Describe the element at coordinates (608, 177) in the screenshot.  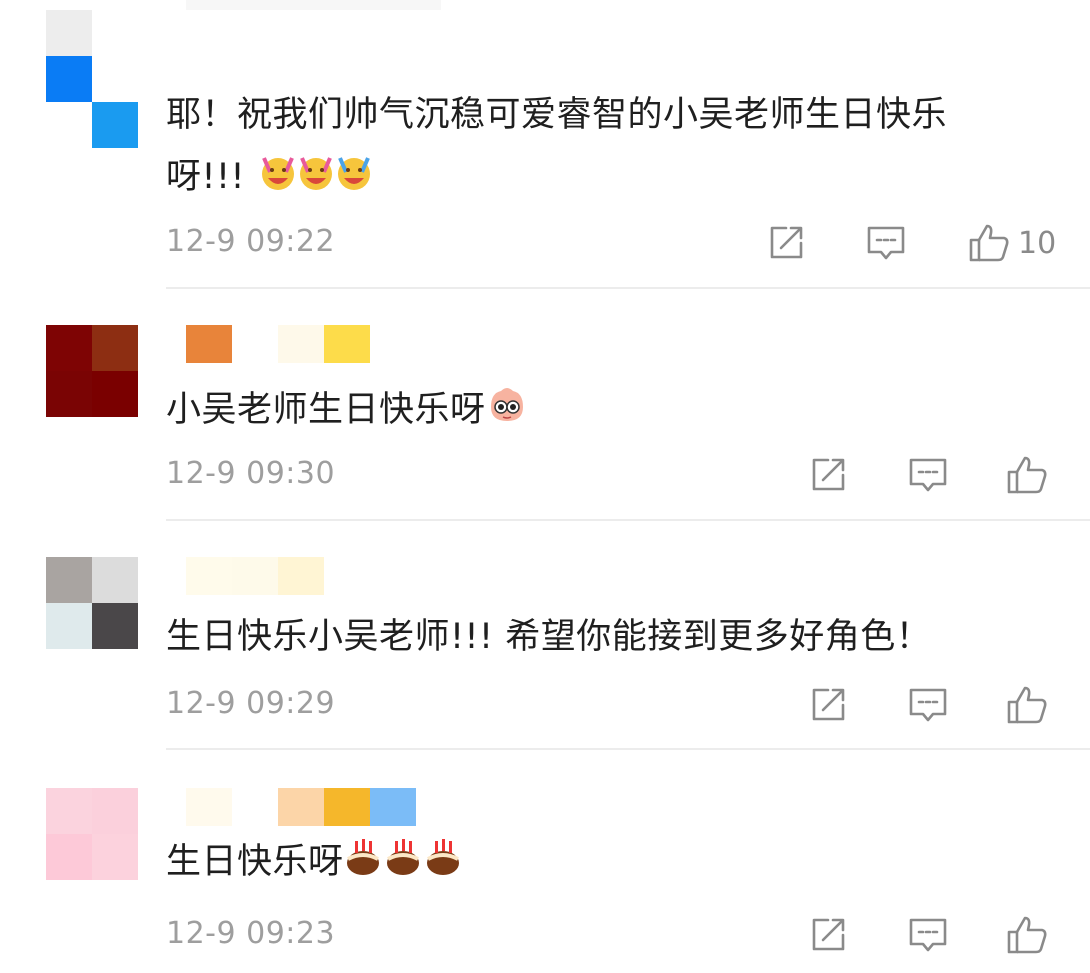
I see `comment-text-line: 呀!!!` at that location.